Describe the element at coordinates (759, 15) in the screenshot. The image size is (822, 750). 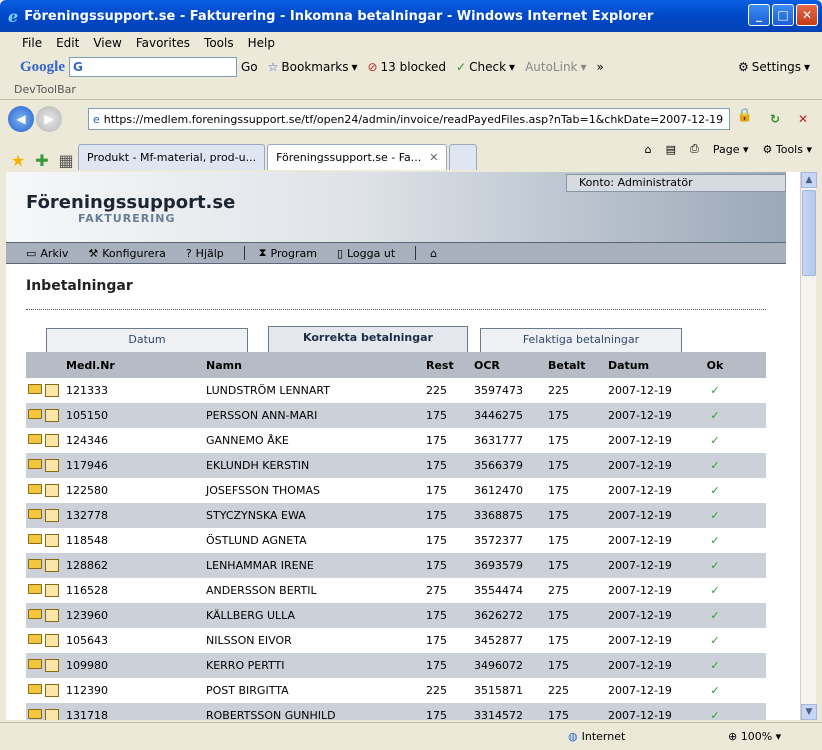
I see `minimize-button: _` at that location.